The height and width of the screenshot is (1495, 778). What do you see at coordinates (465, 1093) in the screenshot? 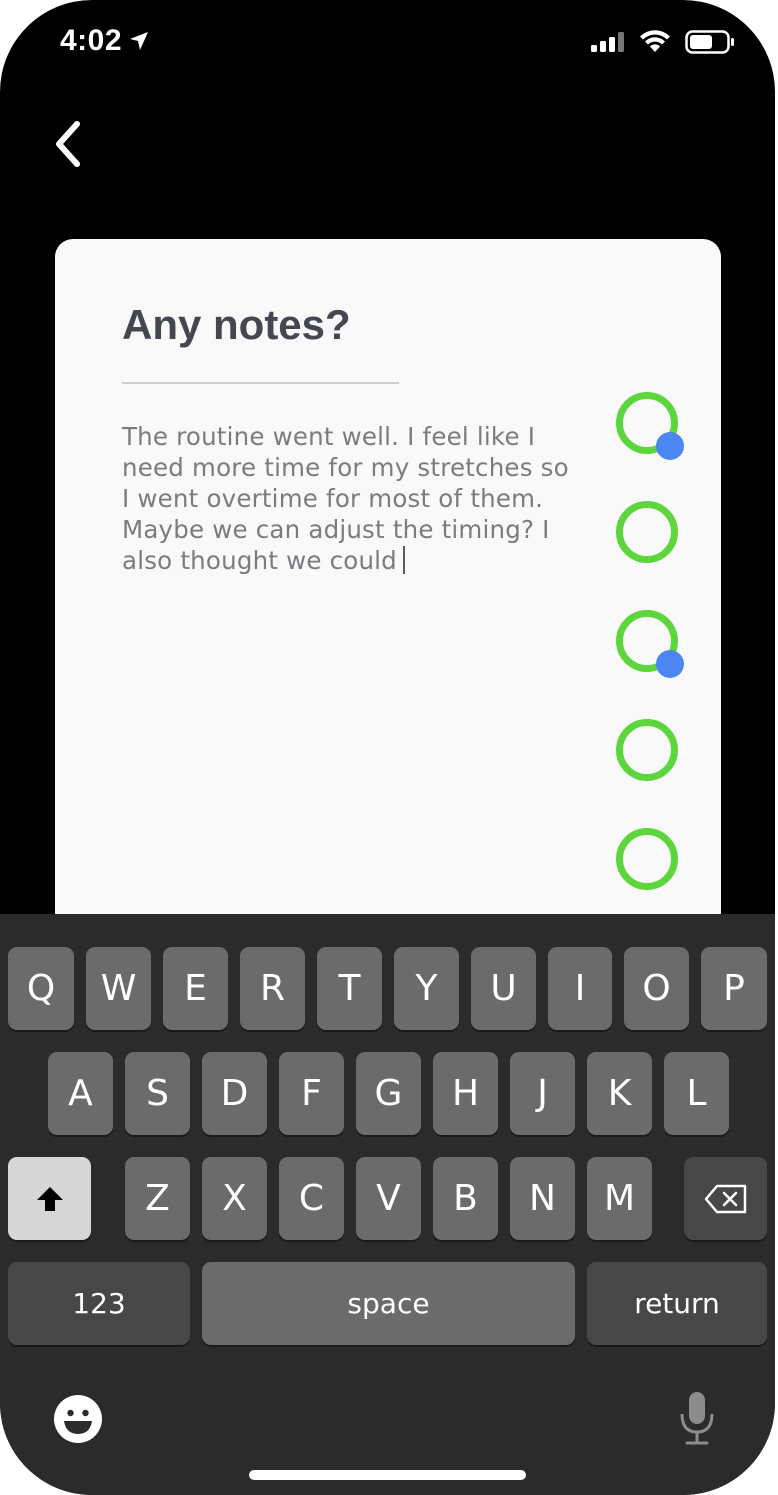
I see `key-h: H` at bounding box center [465, 1093].